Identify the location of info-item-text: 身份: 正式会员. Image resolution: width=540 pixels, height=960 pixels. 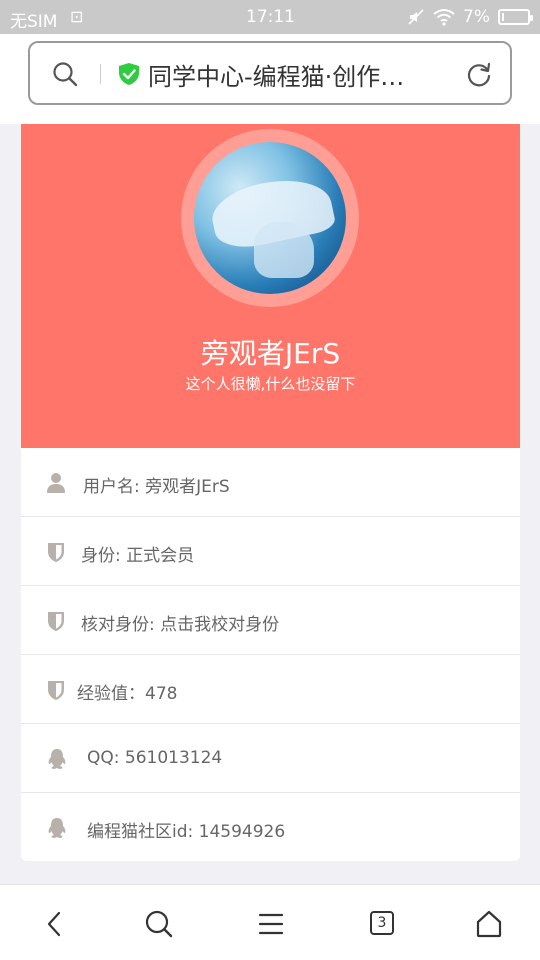
(138, 556).